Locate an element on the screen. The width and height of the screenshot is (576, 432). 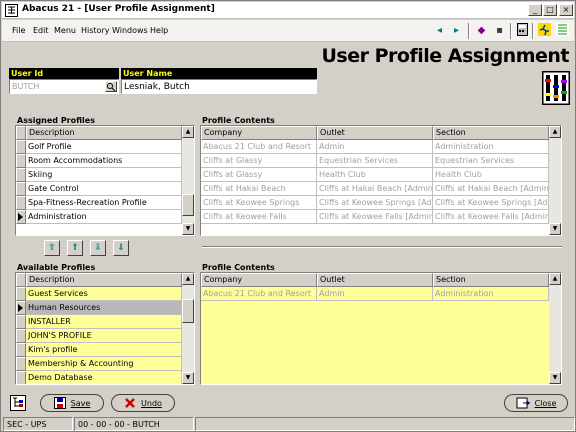
available-scrollbar: ▲ ▼ is located at coordinates (188, 328).